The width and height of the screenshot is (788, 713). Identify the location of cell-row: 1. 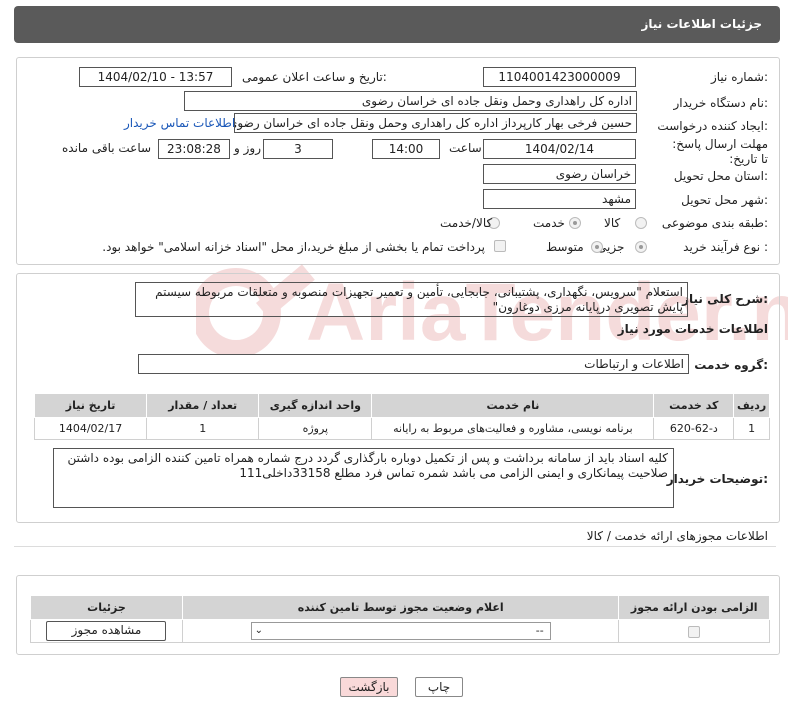
(751, 428).